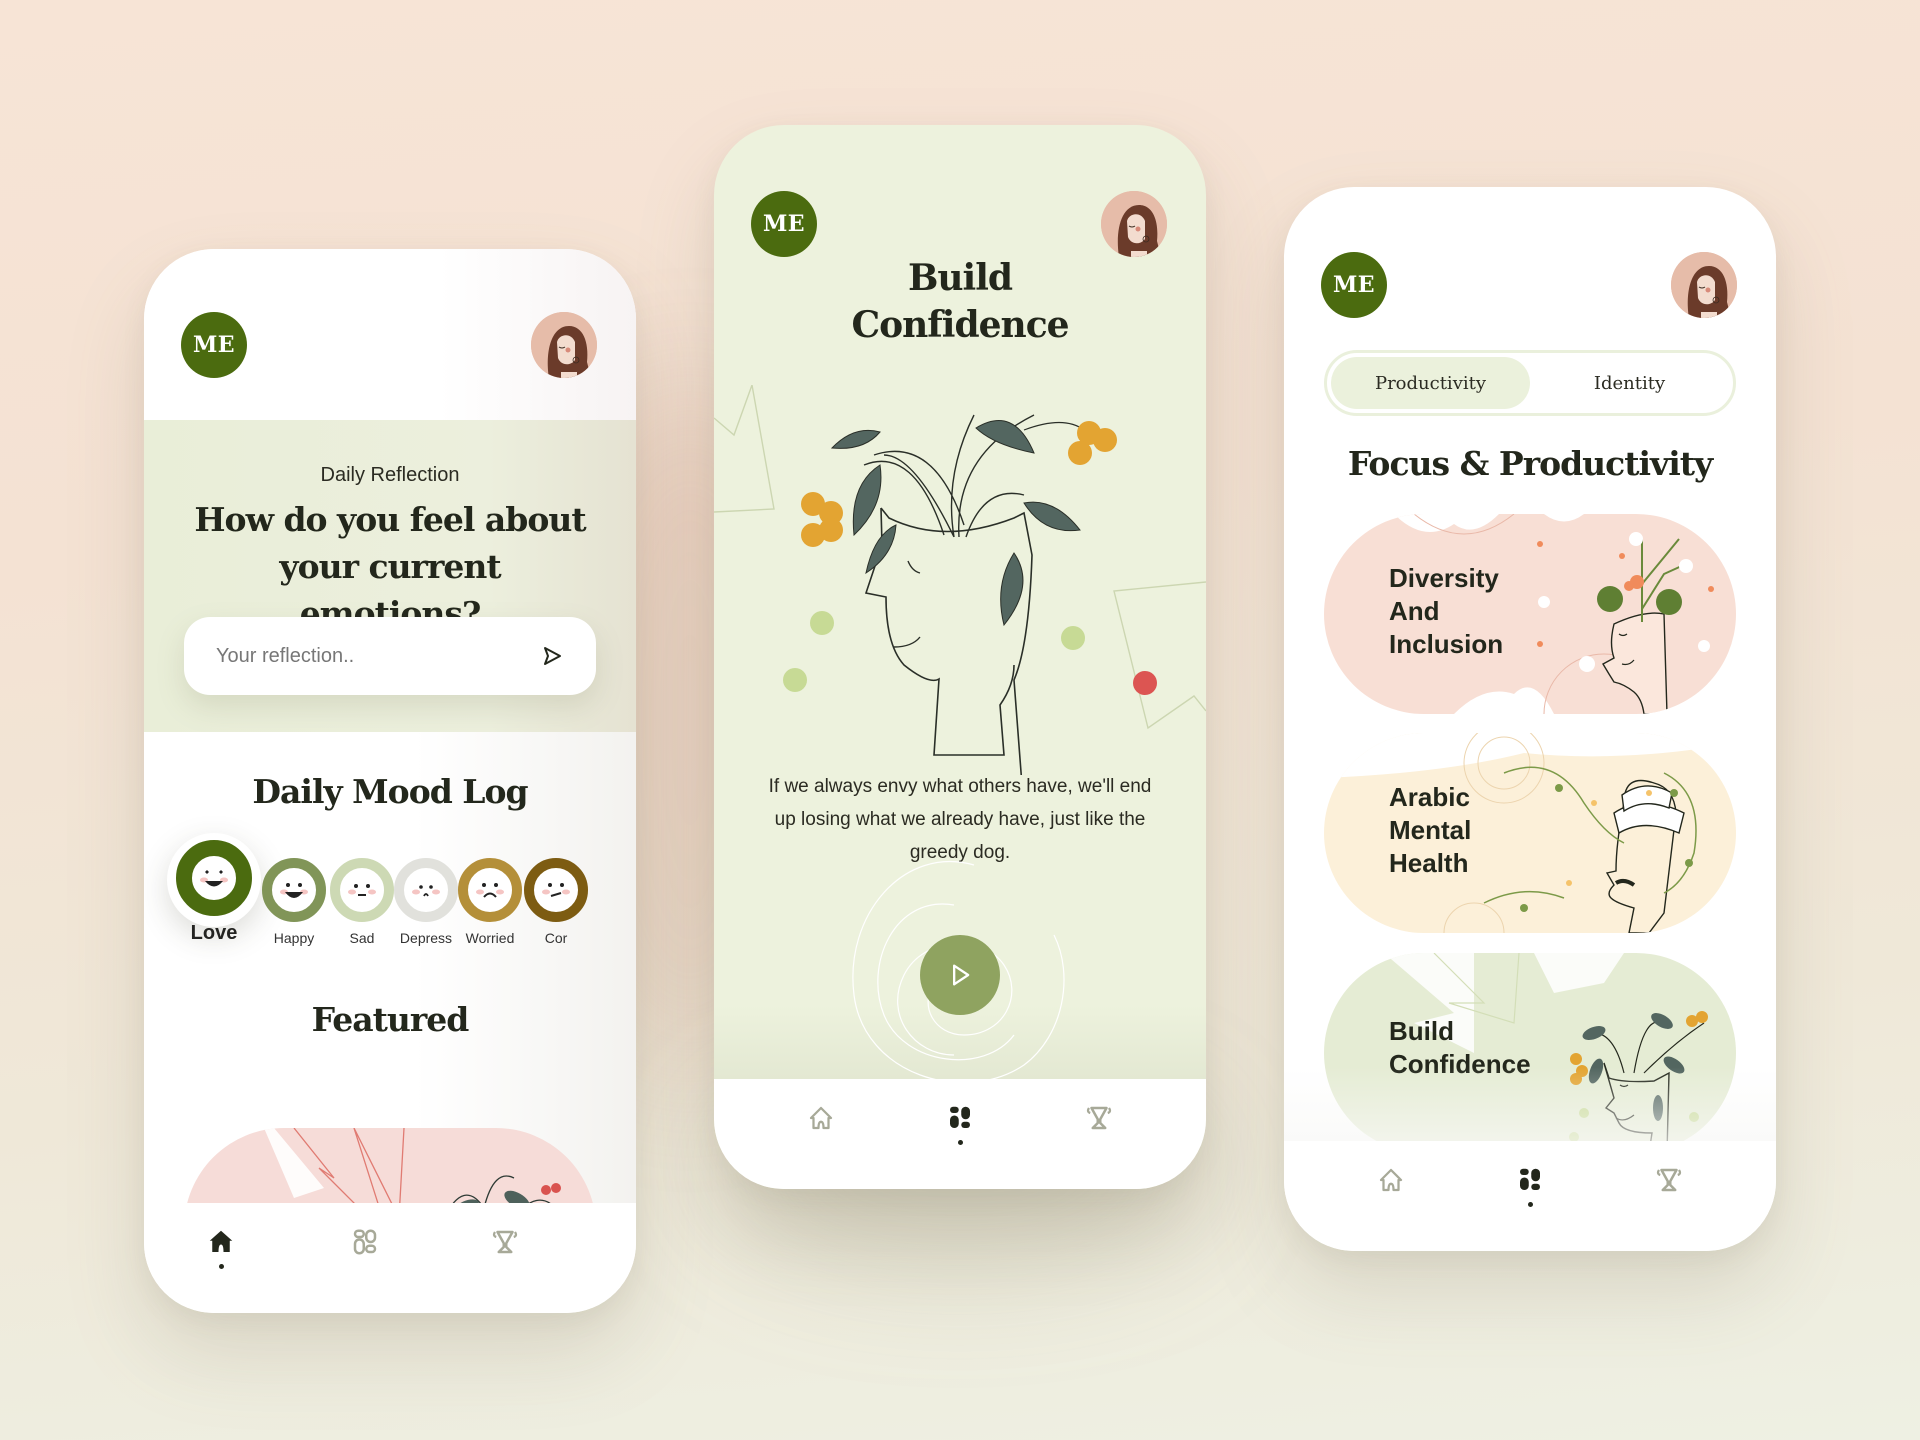 This screenshot has height=1440, width=1920. I want to click on mood-label: Depress, so click(426, 938).